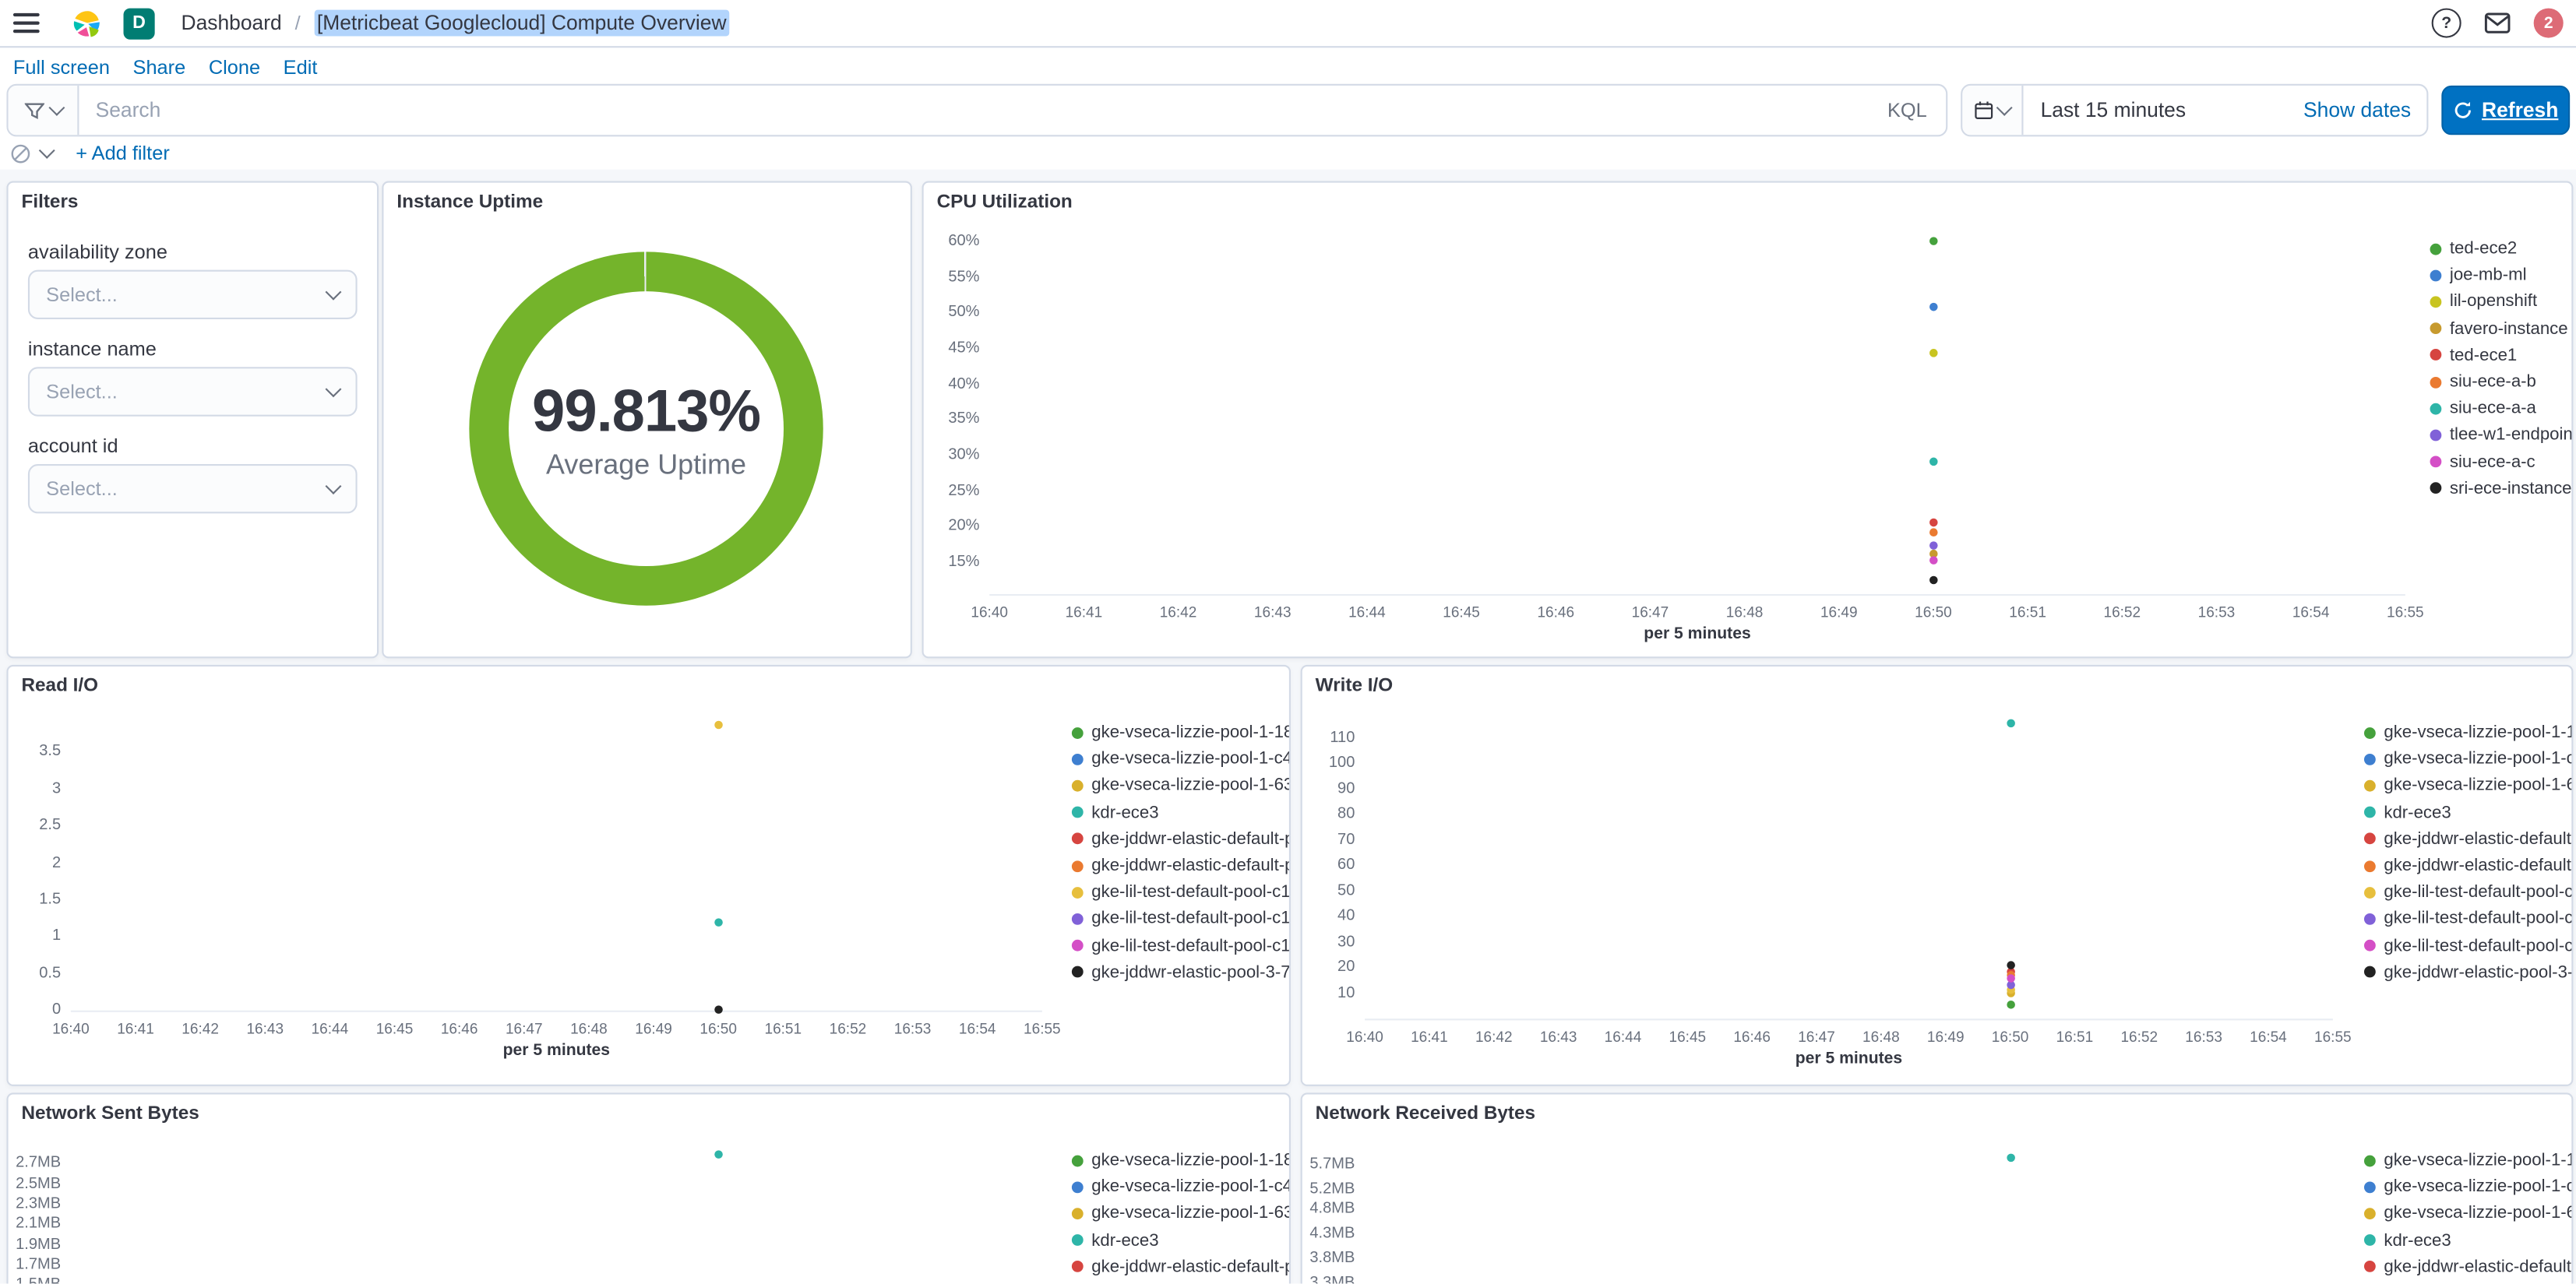 The height and width of the screenshot is (1284, 2576). I want to click on y-axis-tick: 5.7MB, so click(1332, 1164).